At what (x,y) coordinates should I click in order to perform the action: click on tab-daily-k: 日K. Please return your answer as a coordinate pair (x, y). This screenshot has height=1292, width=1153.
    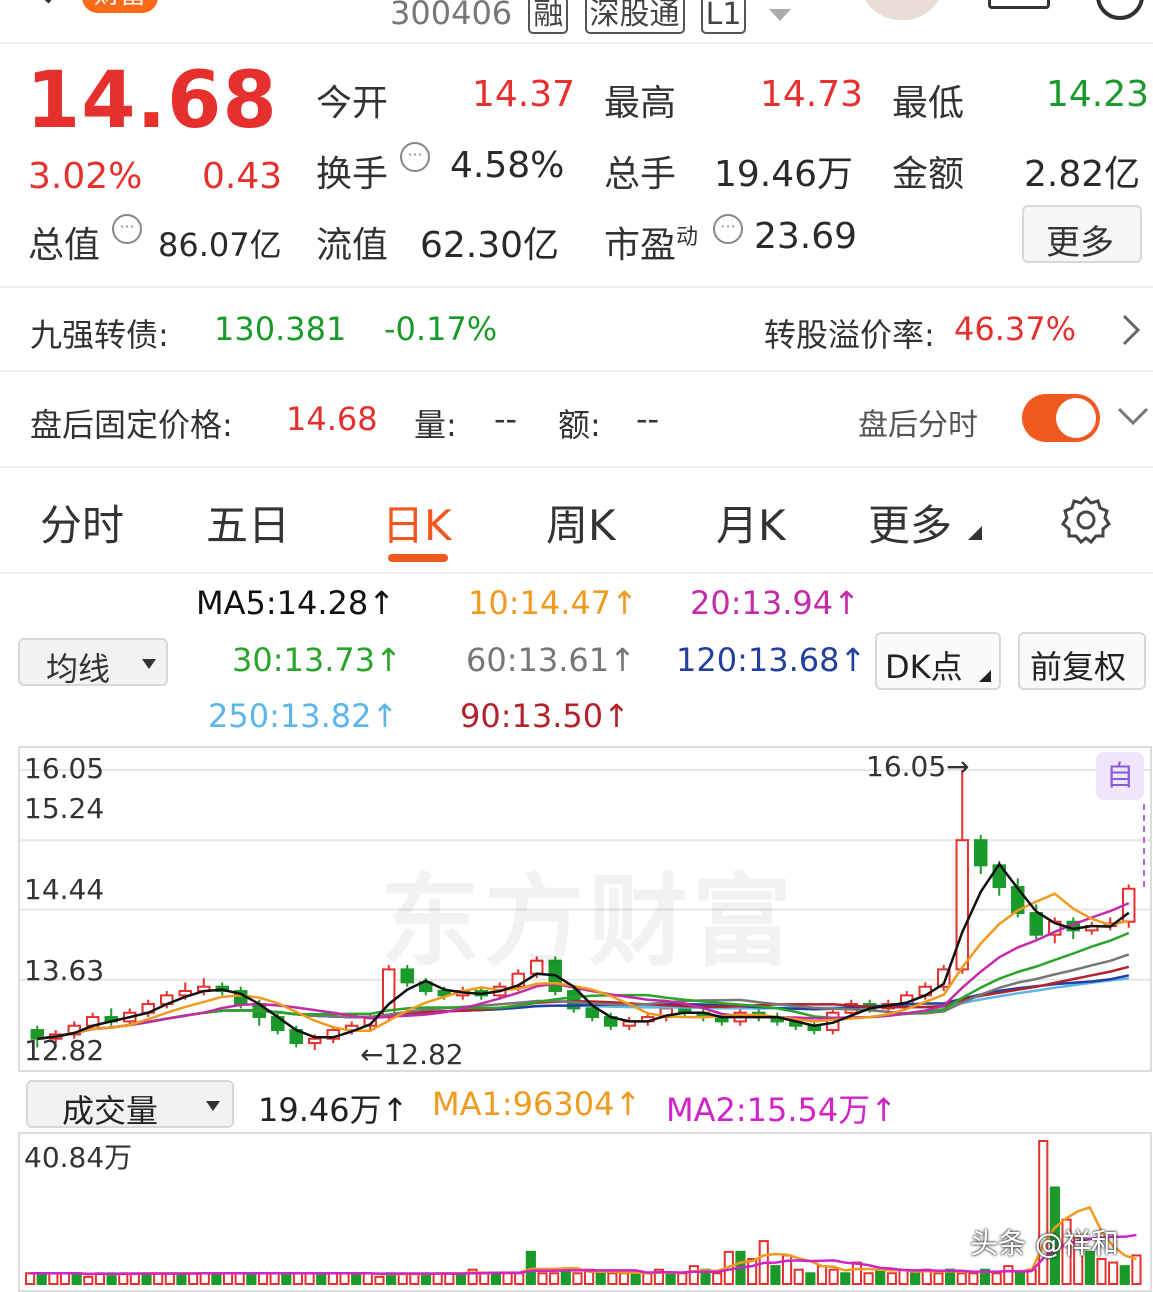
    Looking at the image, I should click on (417, 522).